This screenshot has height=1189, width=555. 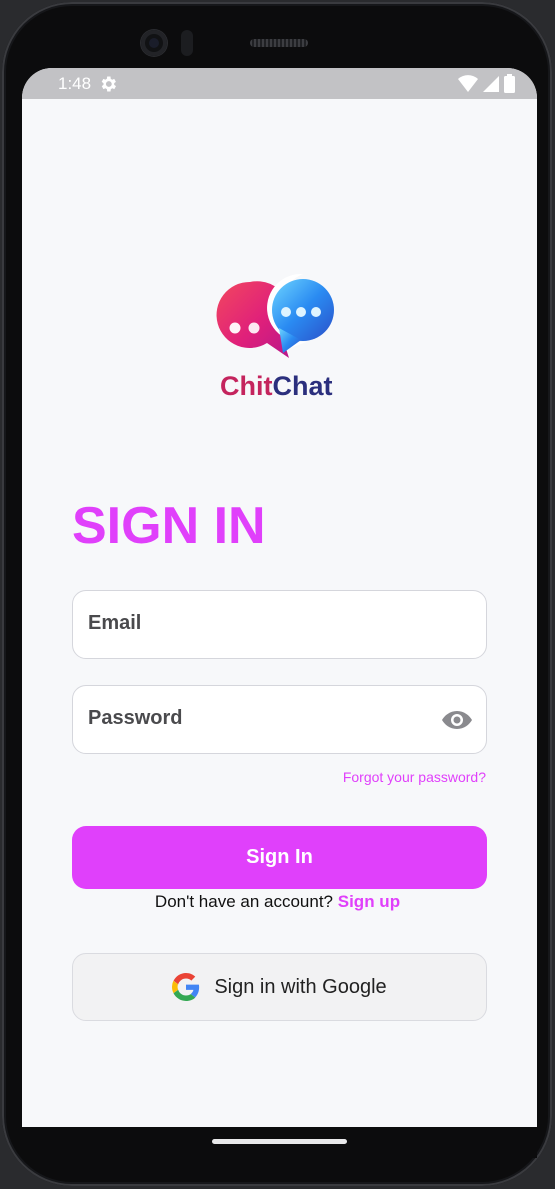 I want to click on home-indicator, so click(x=279, y=1141).